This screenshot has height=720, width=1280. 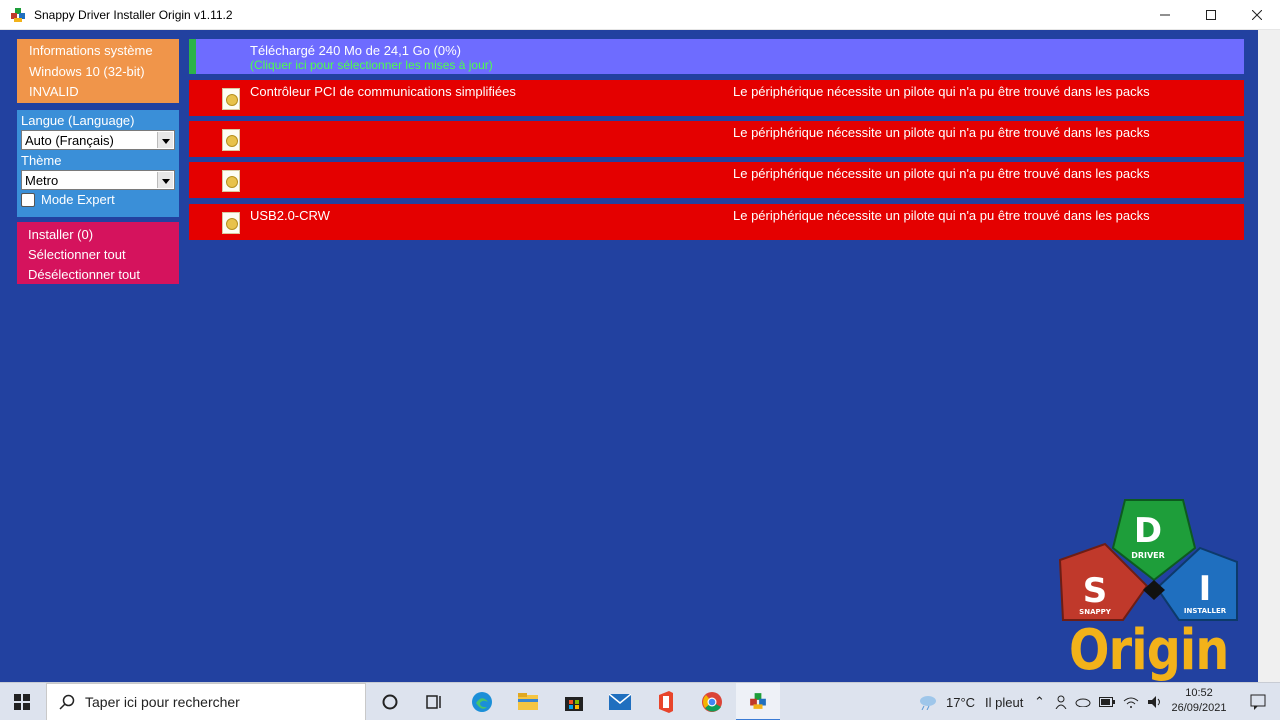 I want to click on taskbar-search-box: Taper ici pour rechercher, so click(x=206, y=701).